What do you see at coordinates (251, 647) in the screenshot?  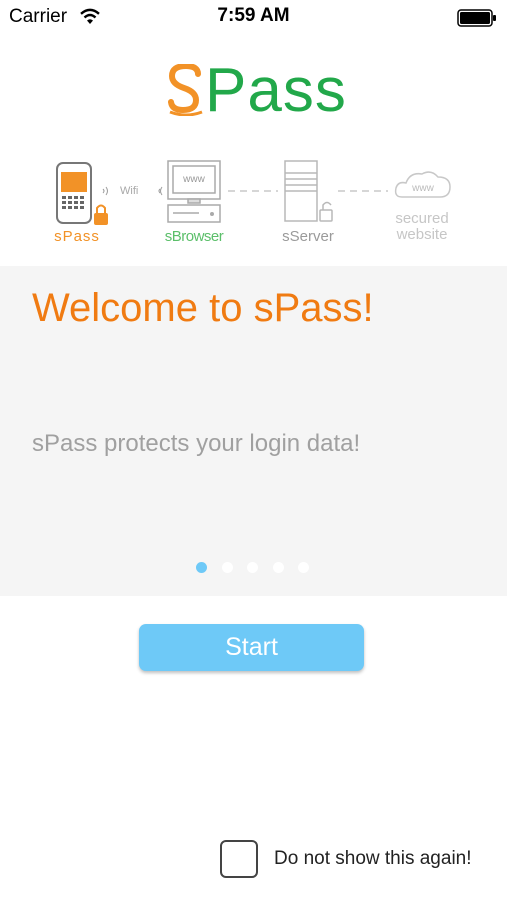 I see `start-button: Start` at bounding box center [251, 647].